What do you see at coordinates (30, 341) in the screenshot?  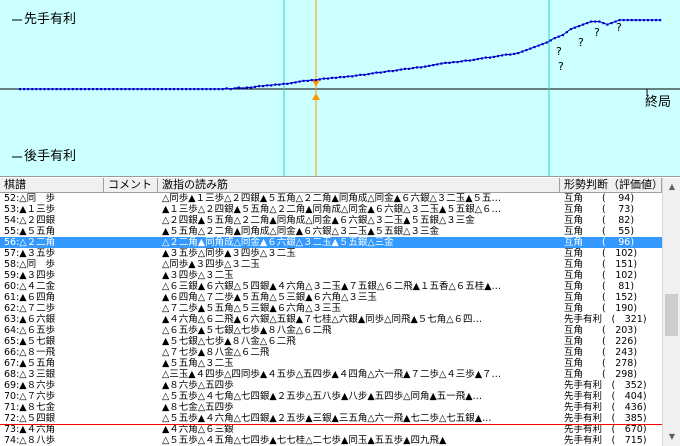 I see `row-move: 65:▲５七銀` at bounding box center [30, 341].